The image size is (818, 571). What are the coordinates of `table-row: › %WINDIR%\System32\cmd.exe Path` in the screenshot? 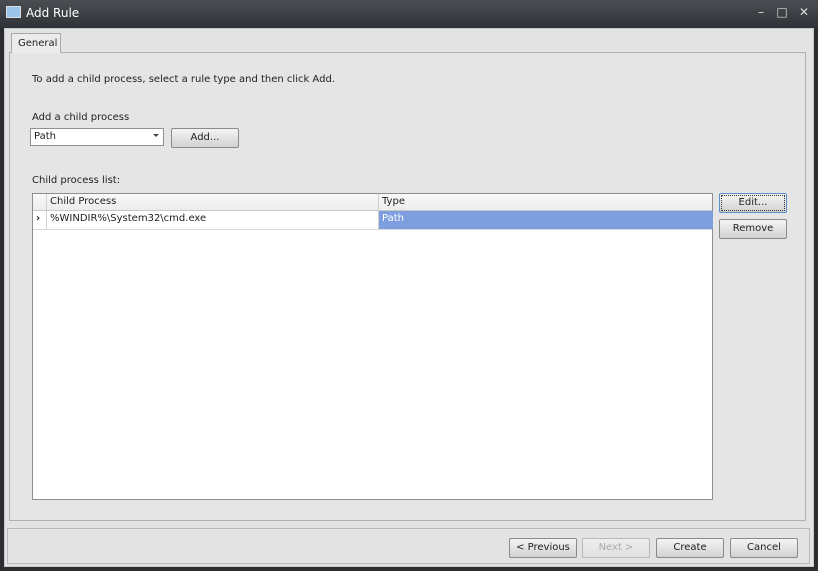 It's located at (373, 220).